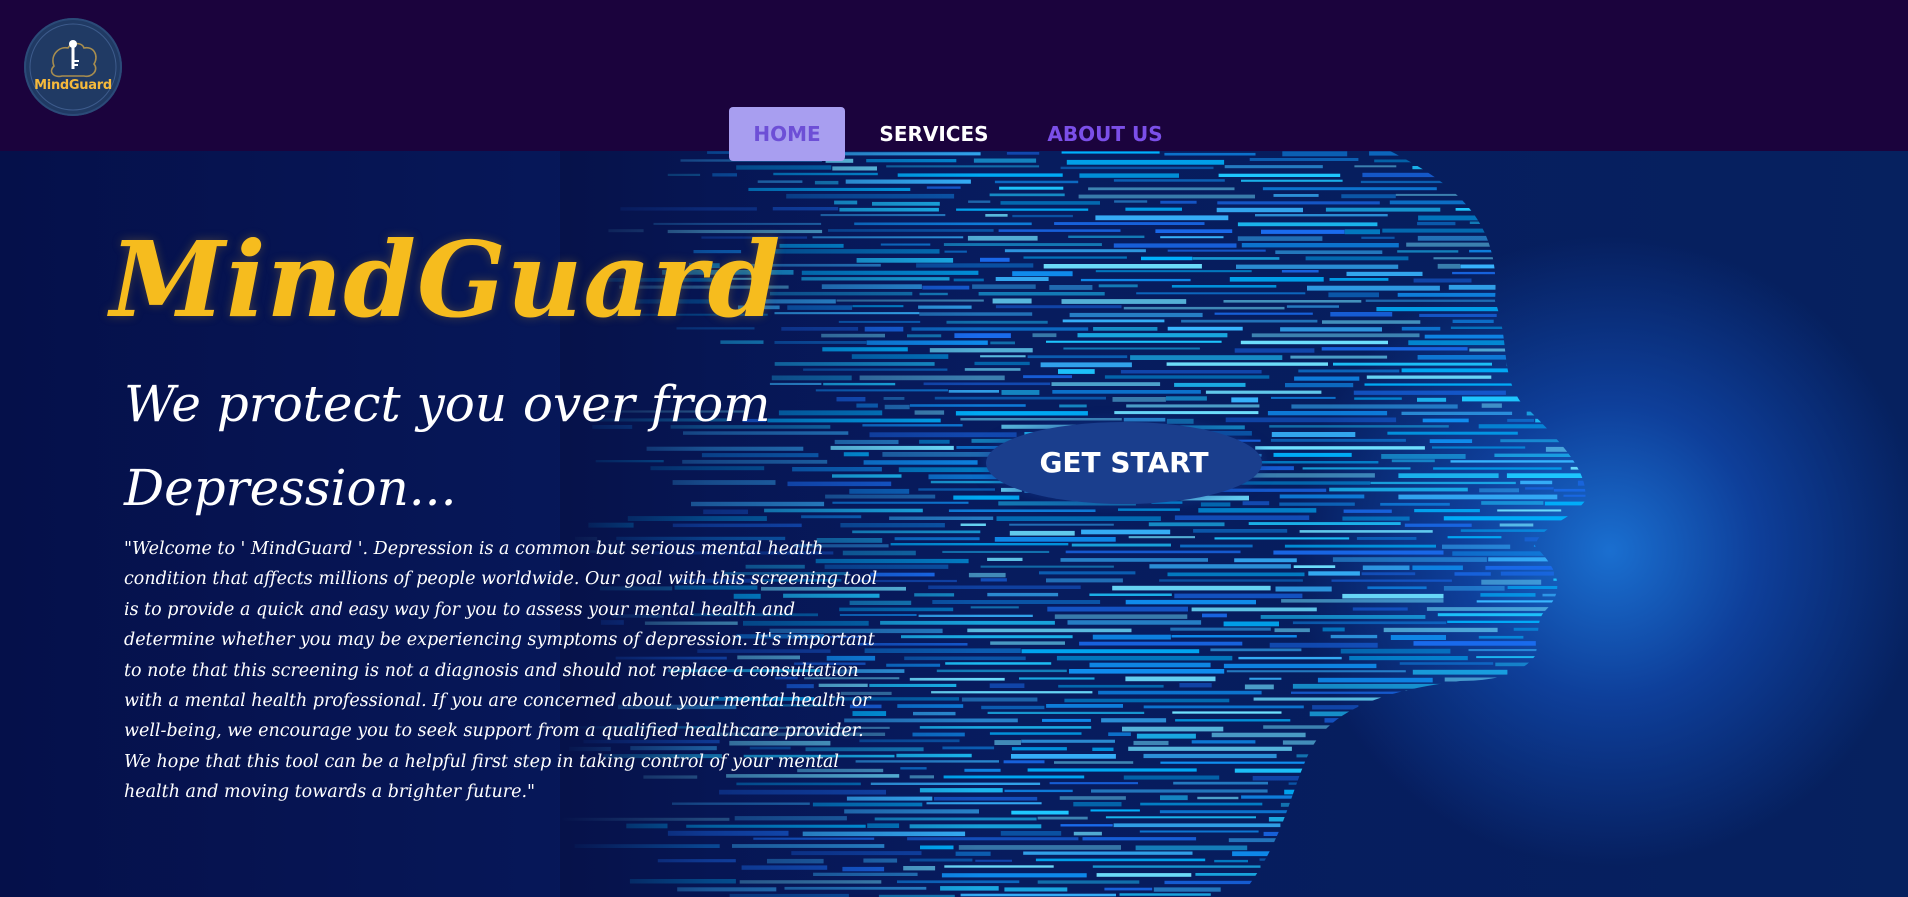 This screenshot has height=897, width=1908. Describe the element at coordinates (934, 134) in the screenshot. I see `nav-services: SERVICES` at that location.